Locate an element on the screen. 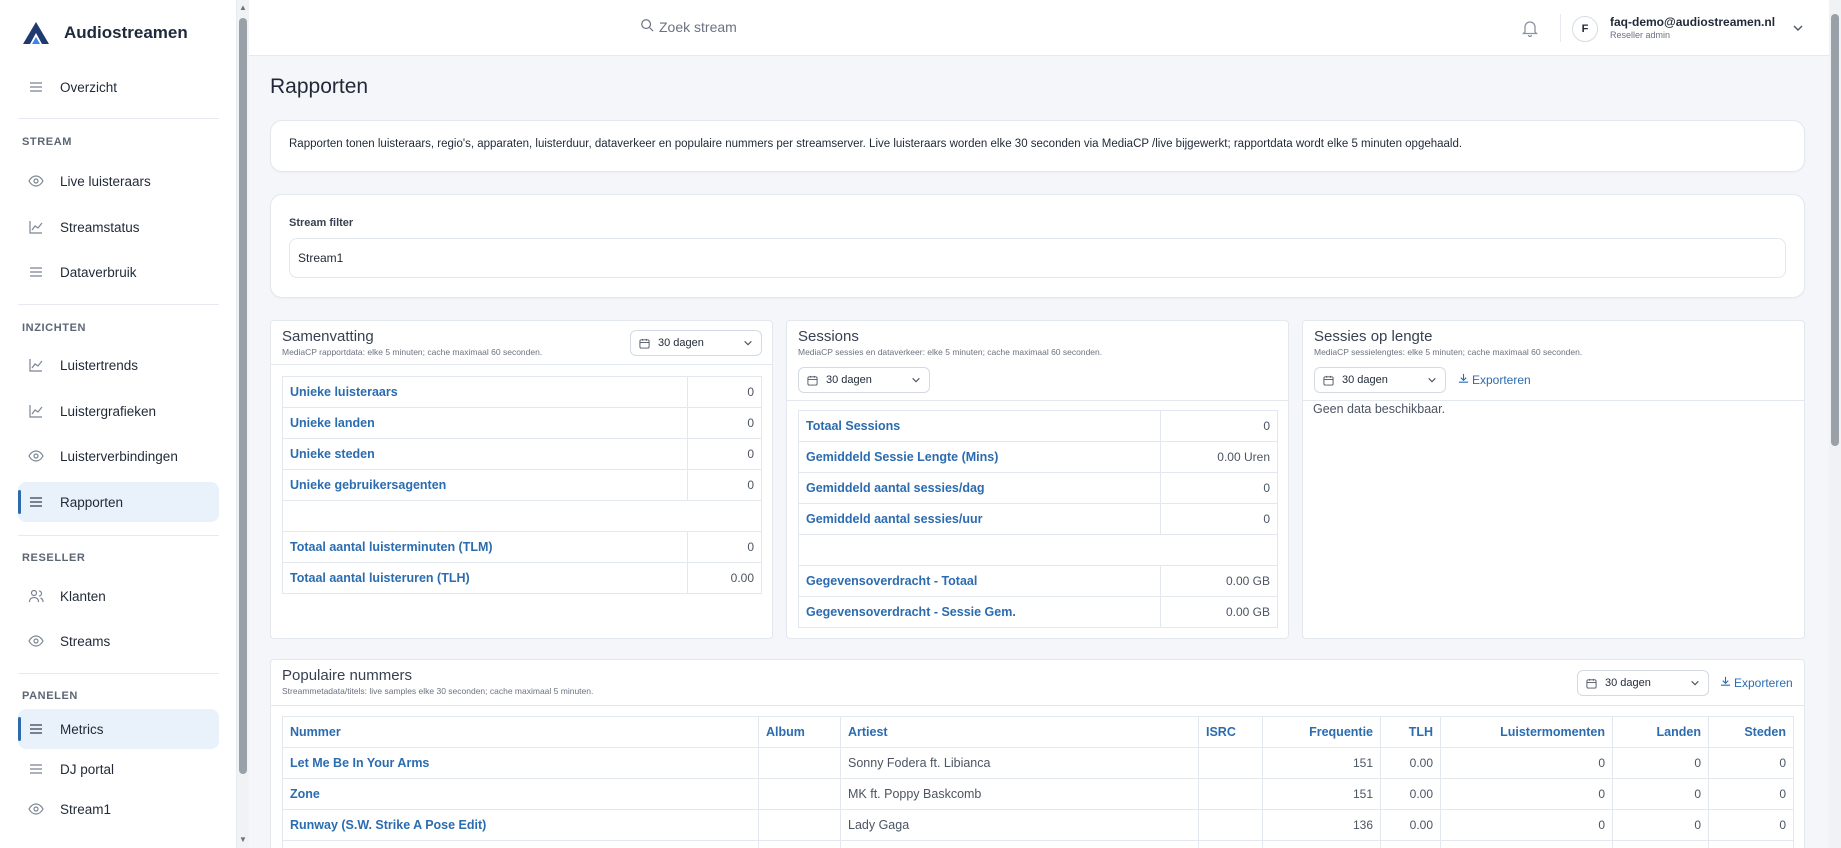  track-album is located at coordinates (799, 825).